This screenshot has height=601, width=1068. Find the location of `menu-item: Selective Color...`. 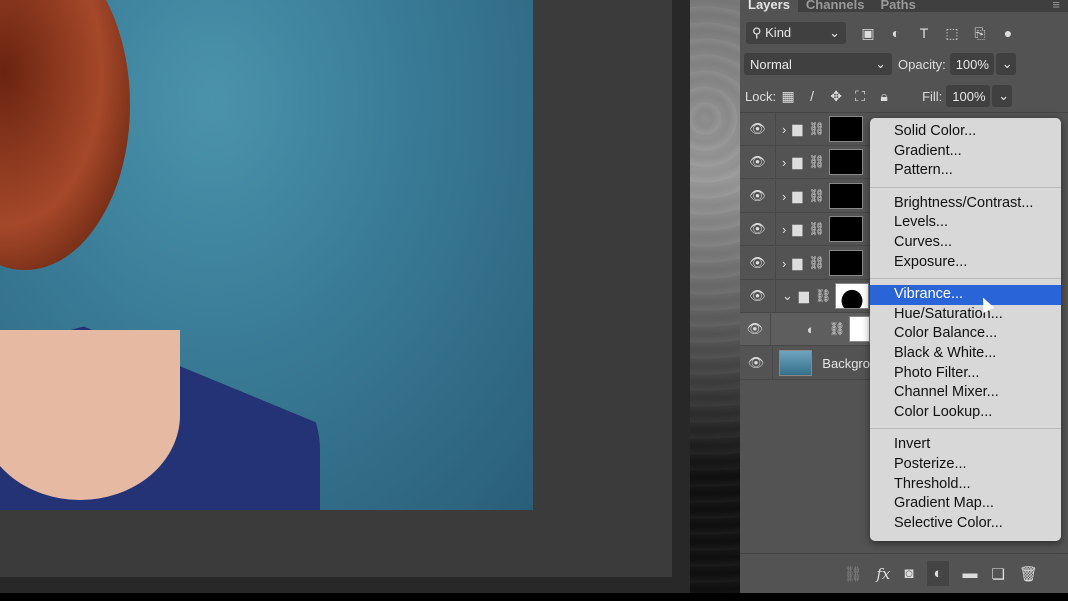

menu-item: Selective Color... is located at coordinates (965, 524).